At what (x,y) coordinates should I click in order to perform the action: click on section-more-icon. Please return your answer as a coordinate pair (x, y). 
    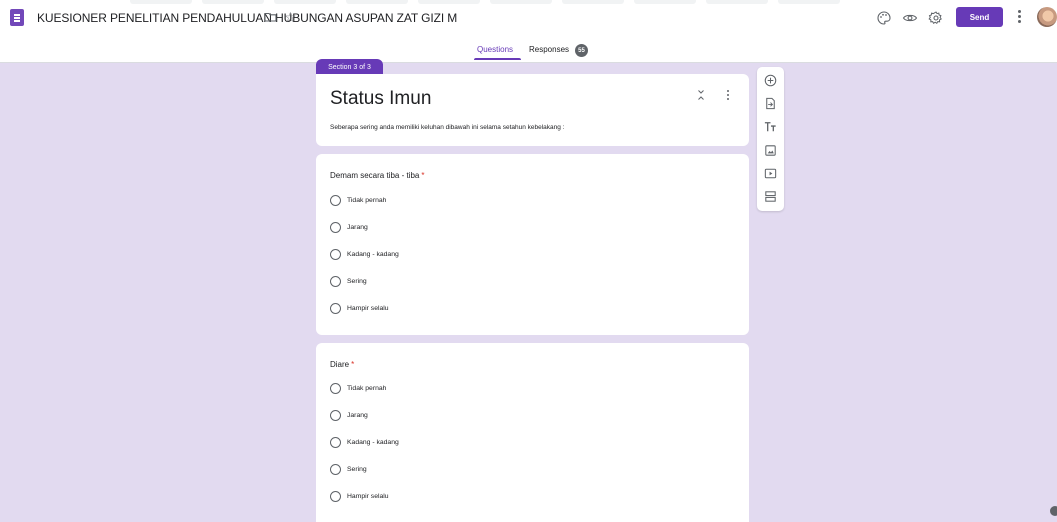
    Looking at the image, I should click on (728, 96).